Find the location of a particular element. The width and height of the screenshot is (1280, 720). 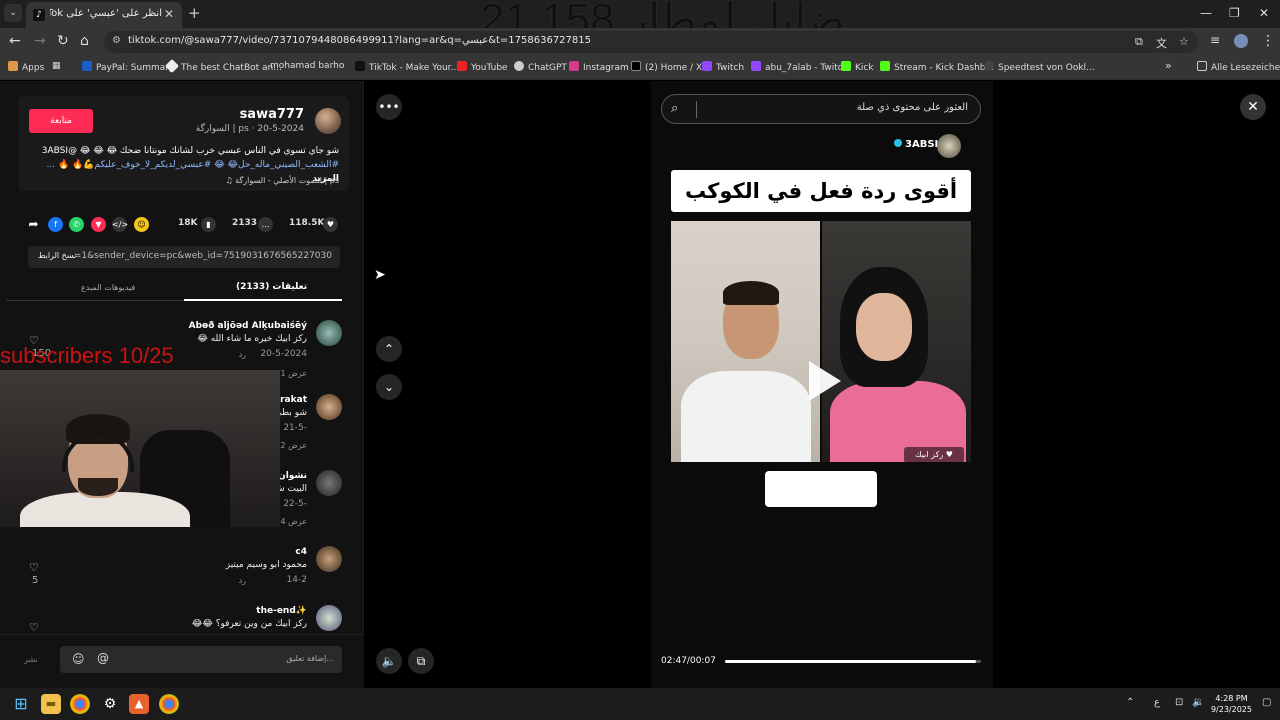

grid-icon: ▦ is located at coordinates (56, 66).